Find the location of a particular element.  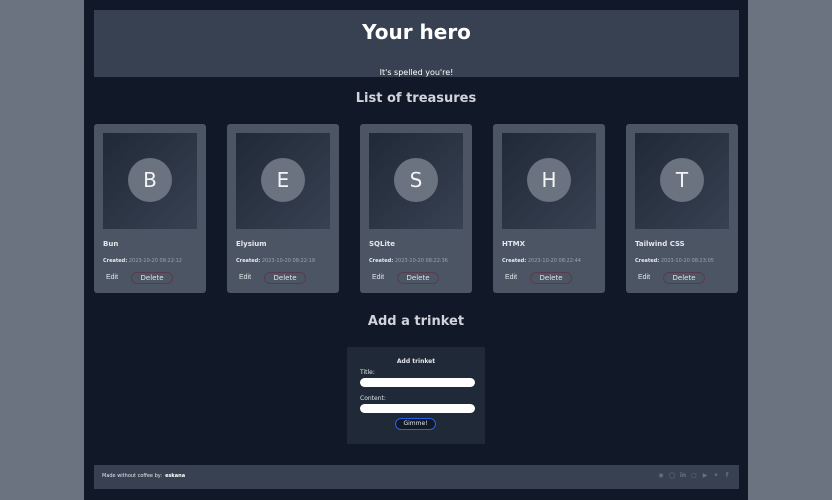

avatar: B is located at coordinates (150, 180).